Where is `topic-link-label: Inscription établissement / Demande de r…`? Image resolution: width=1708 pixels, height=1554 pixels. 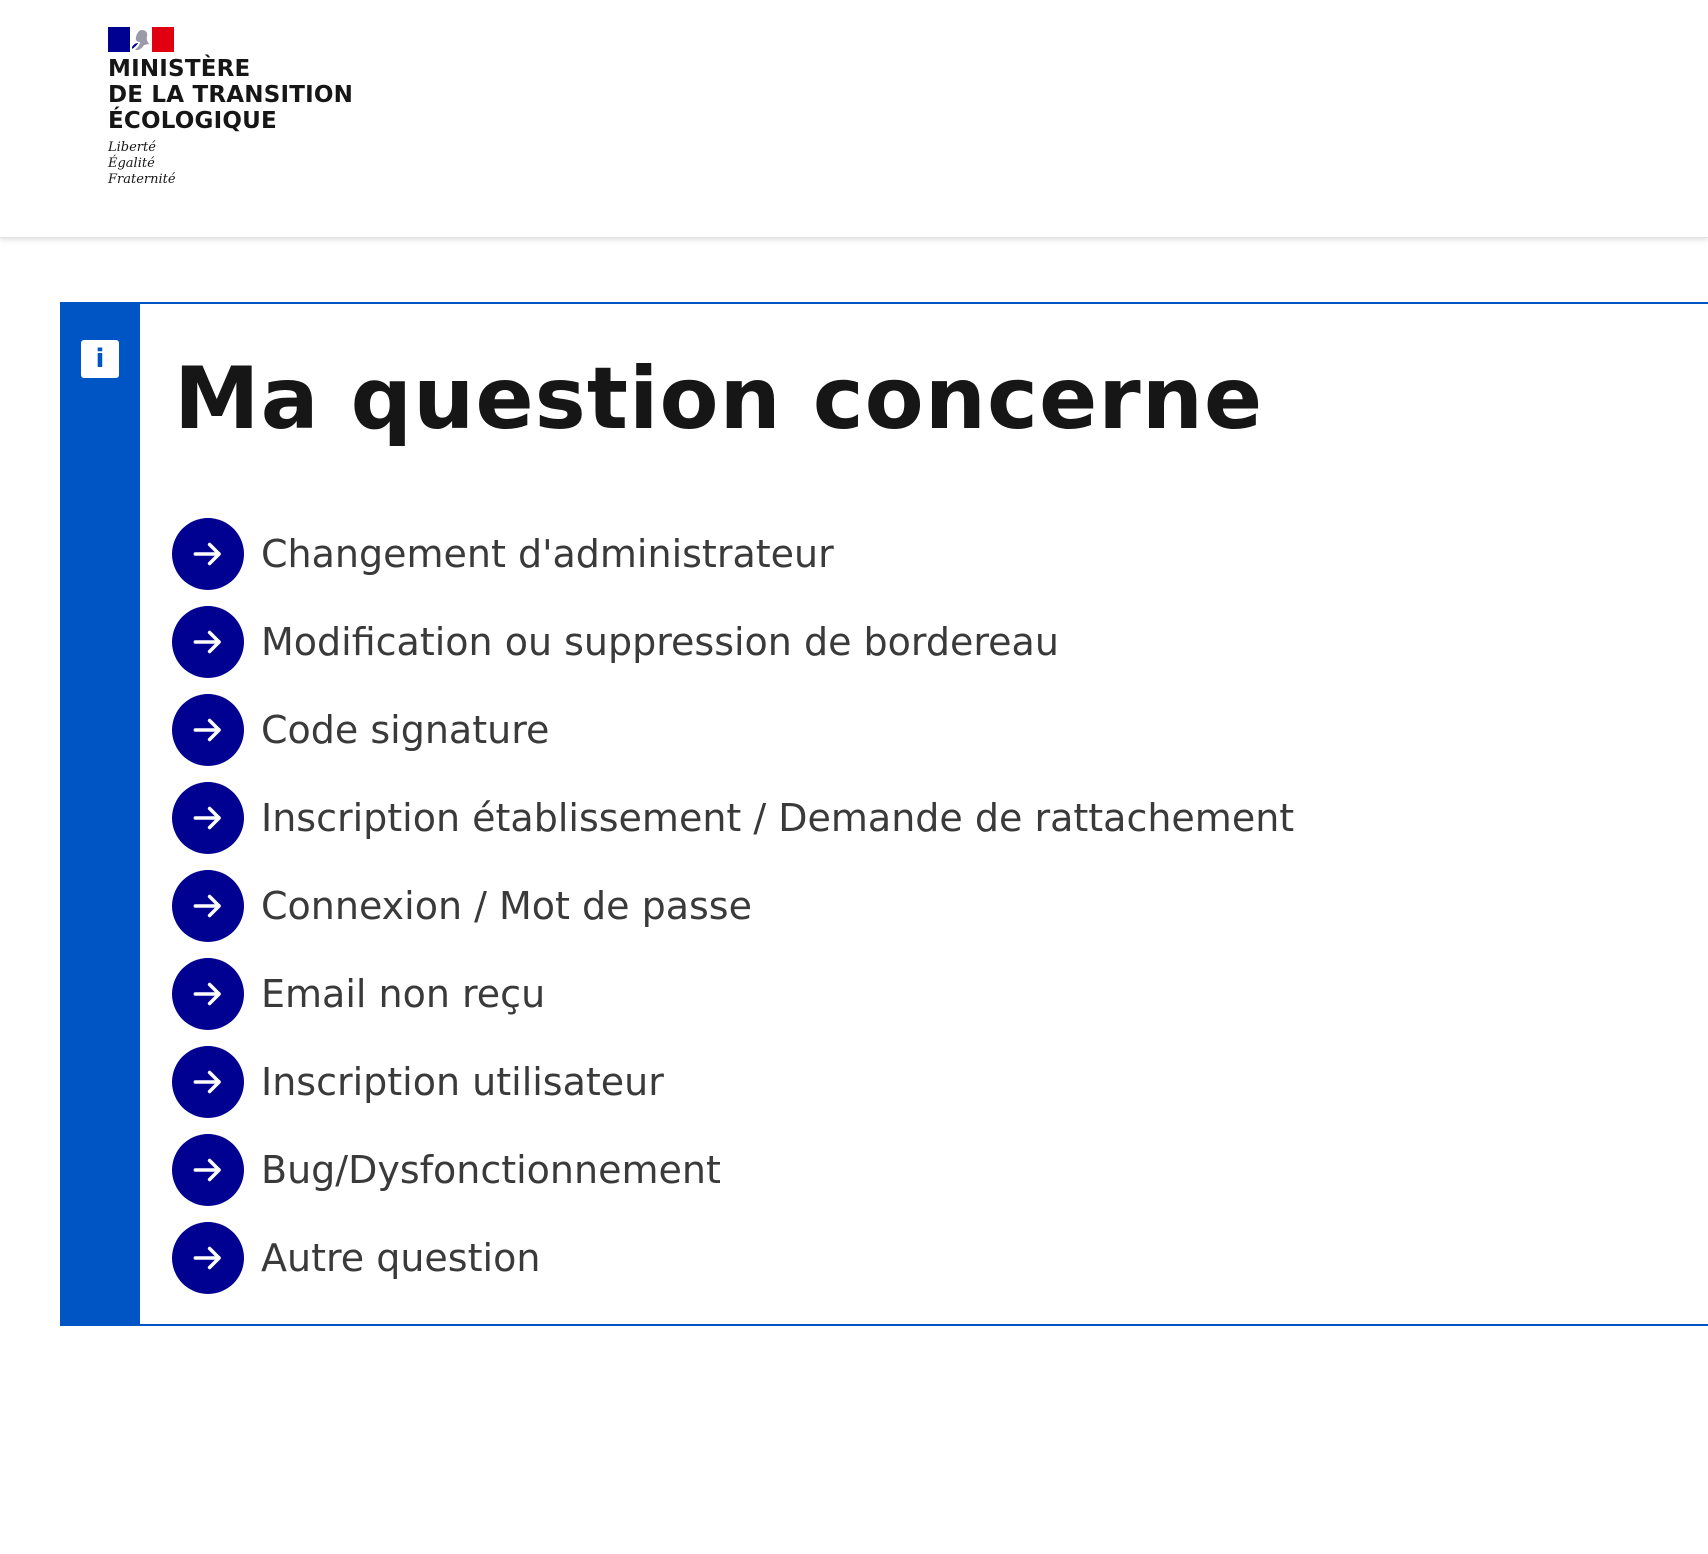
topic-link-label: Inscription établissement / Demande de r… is located at coordinates (778, 818).